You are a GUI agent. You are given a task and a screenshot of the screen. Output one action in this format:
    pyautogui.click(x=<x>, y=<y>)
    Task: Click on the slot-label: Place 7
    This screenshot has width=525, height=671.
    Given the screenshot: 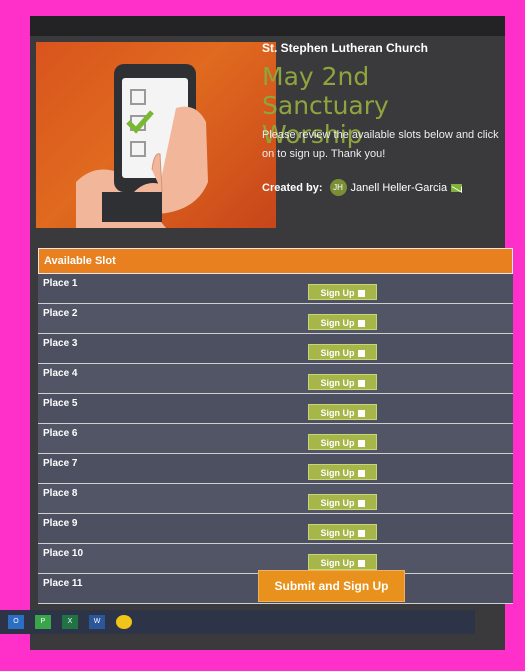 What is the action you would take?
    pyautogui.click(x=60, y=463)
    